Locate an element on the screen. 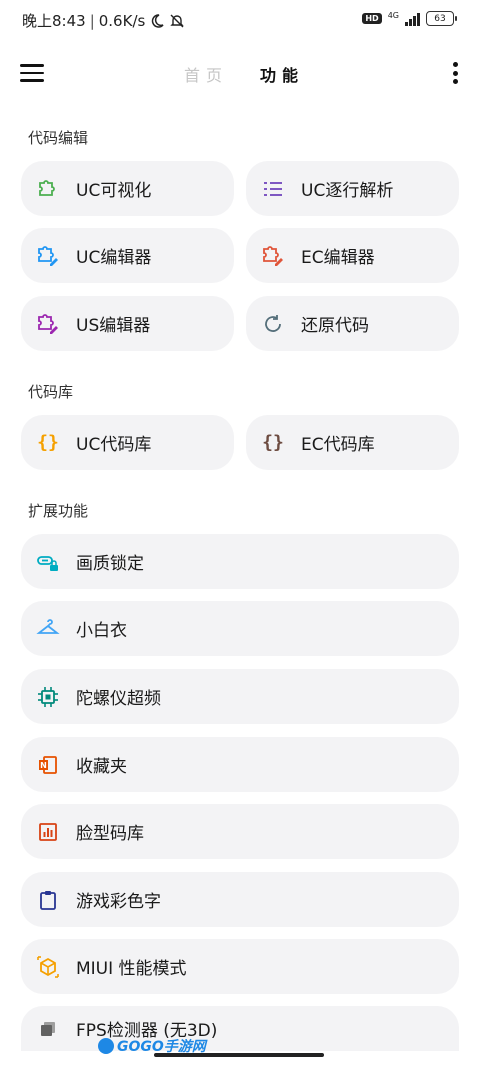 The image size is (480, 1066). ec-code-lib-button: {} EC代码库 is located at coordinates (352, 442).